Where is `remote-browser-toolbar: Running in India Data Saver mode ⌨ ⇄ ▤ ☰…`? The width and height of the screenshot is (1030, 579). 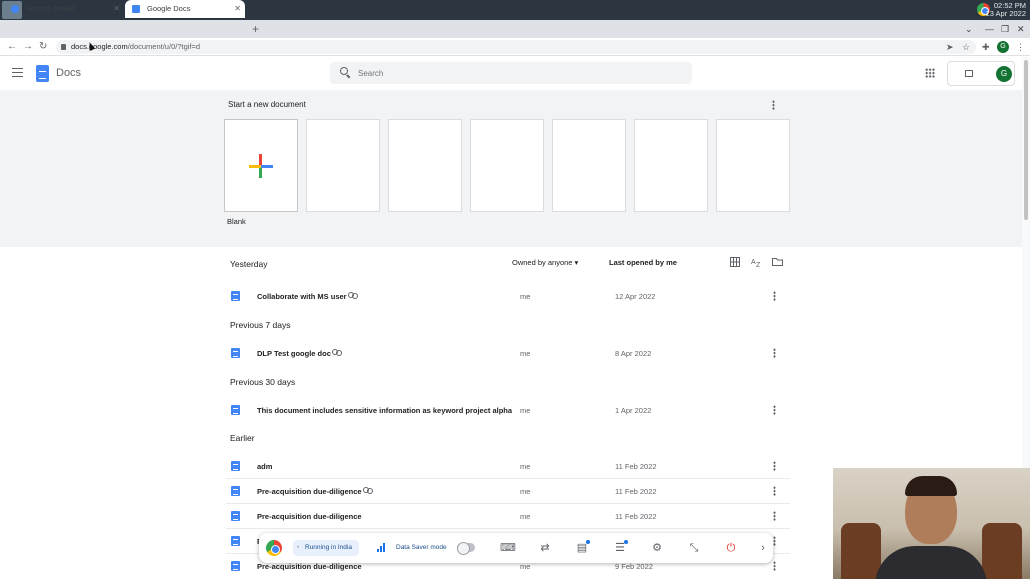 remote-browser-toolbar: Running in India Data Saver mode ⌨ ⇄ ▤ ☰… is located at coordinates (516, 548).